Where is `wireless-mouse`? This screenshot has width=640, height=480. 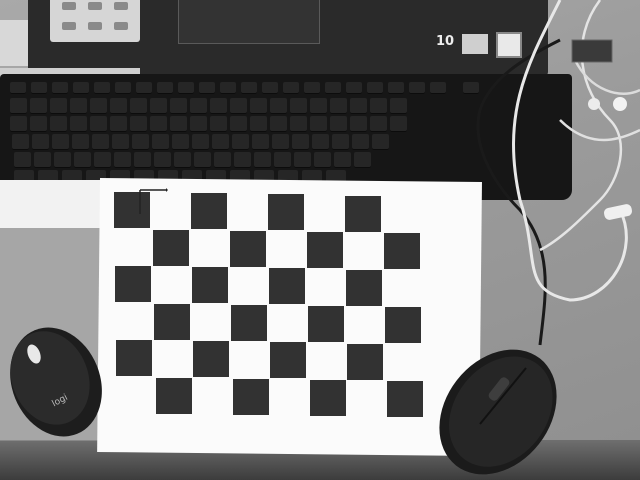 wireless-mouse is located at coordinates (56, 382).